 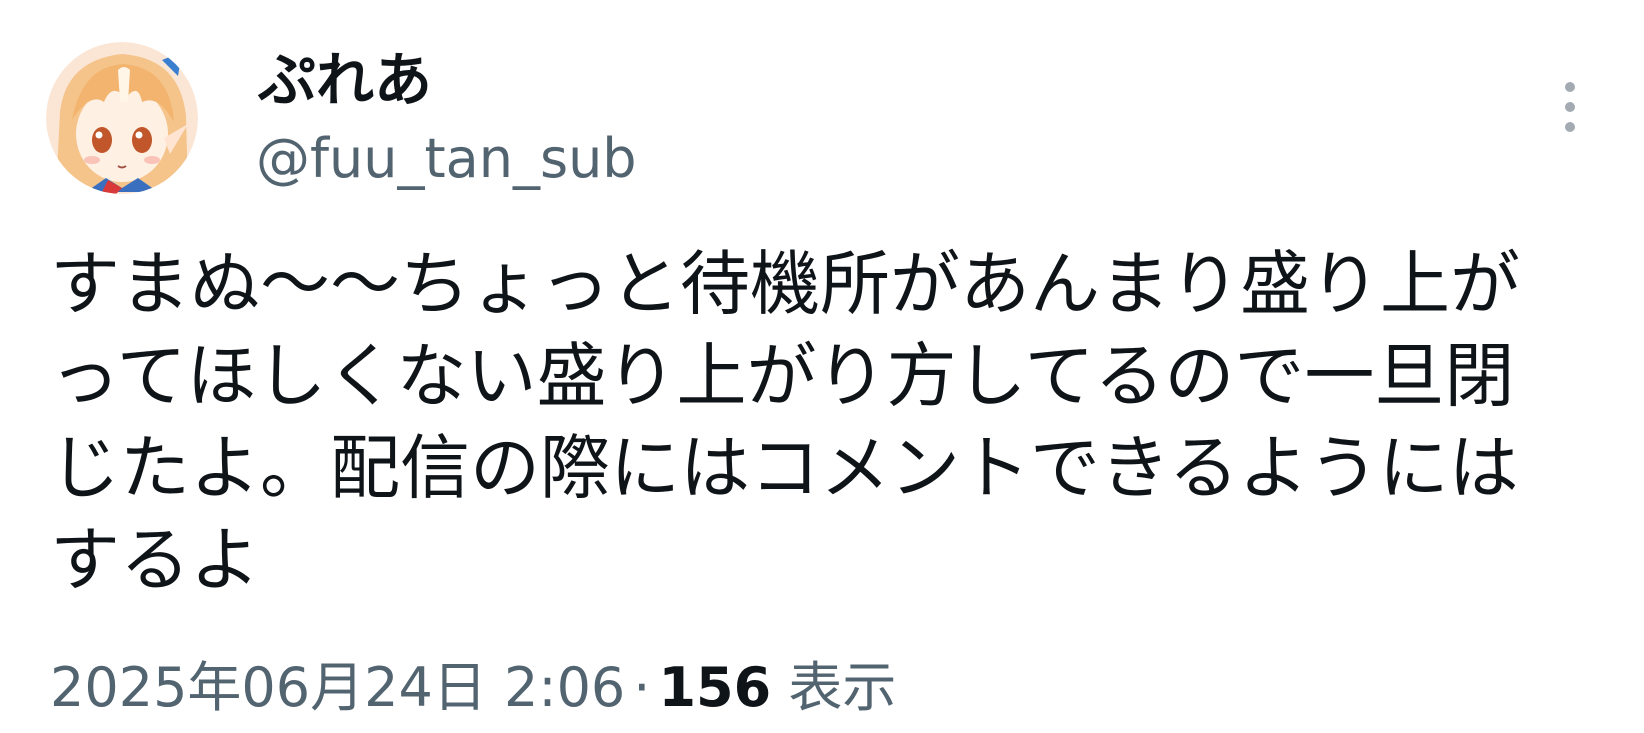 I want to click on author-display-name: ぷれあ, so click(x=345, y=80).